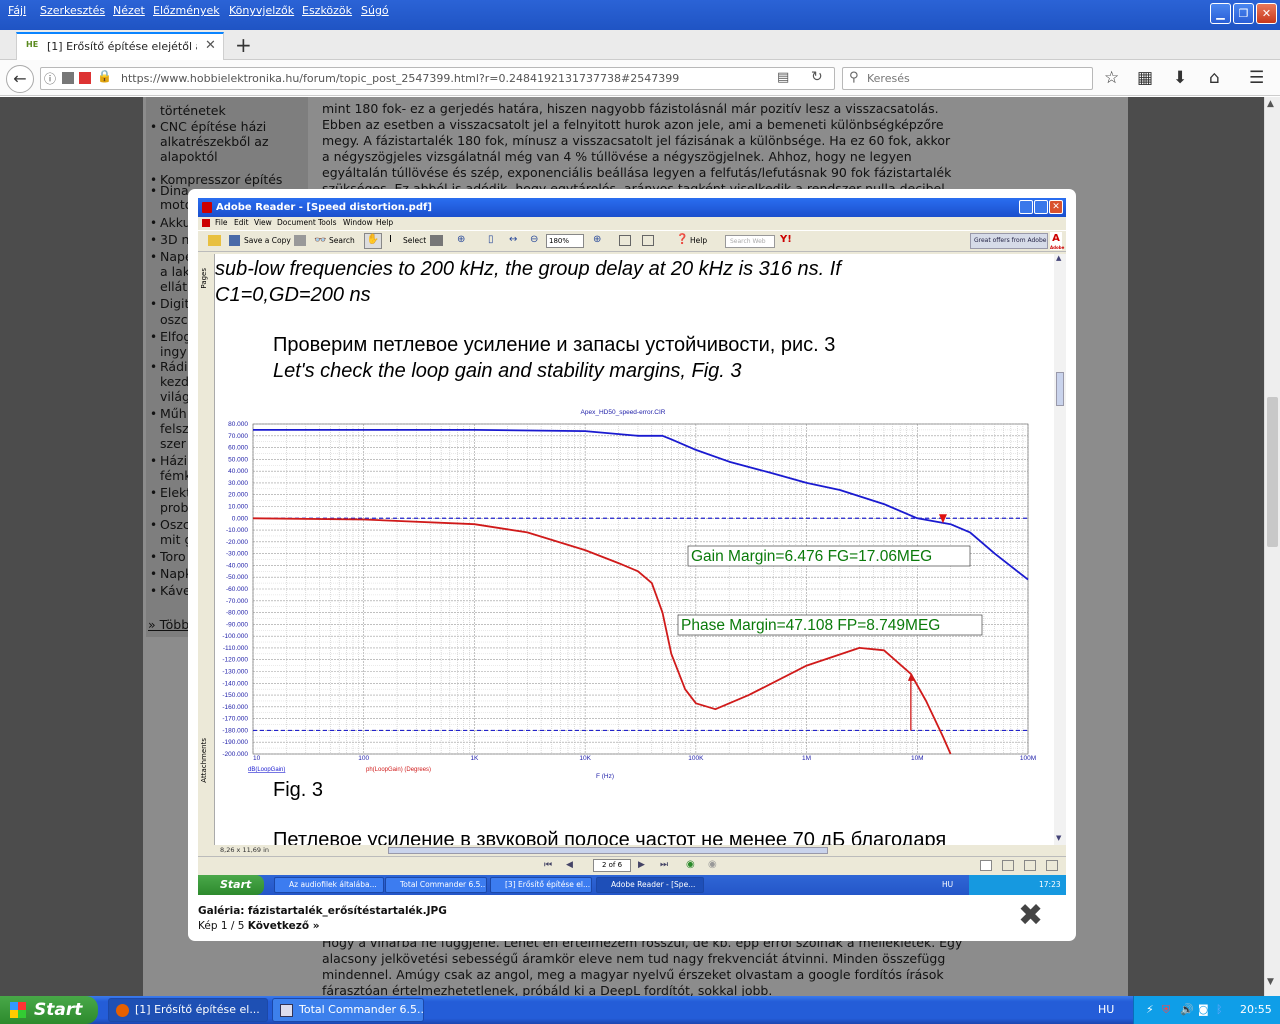 The image size is (1280, 1024). I want to click on new-tab-icon: +, so click(243, 45).